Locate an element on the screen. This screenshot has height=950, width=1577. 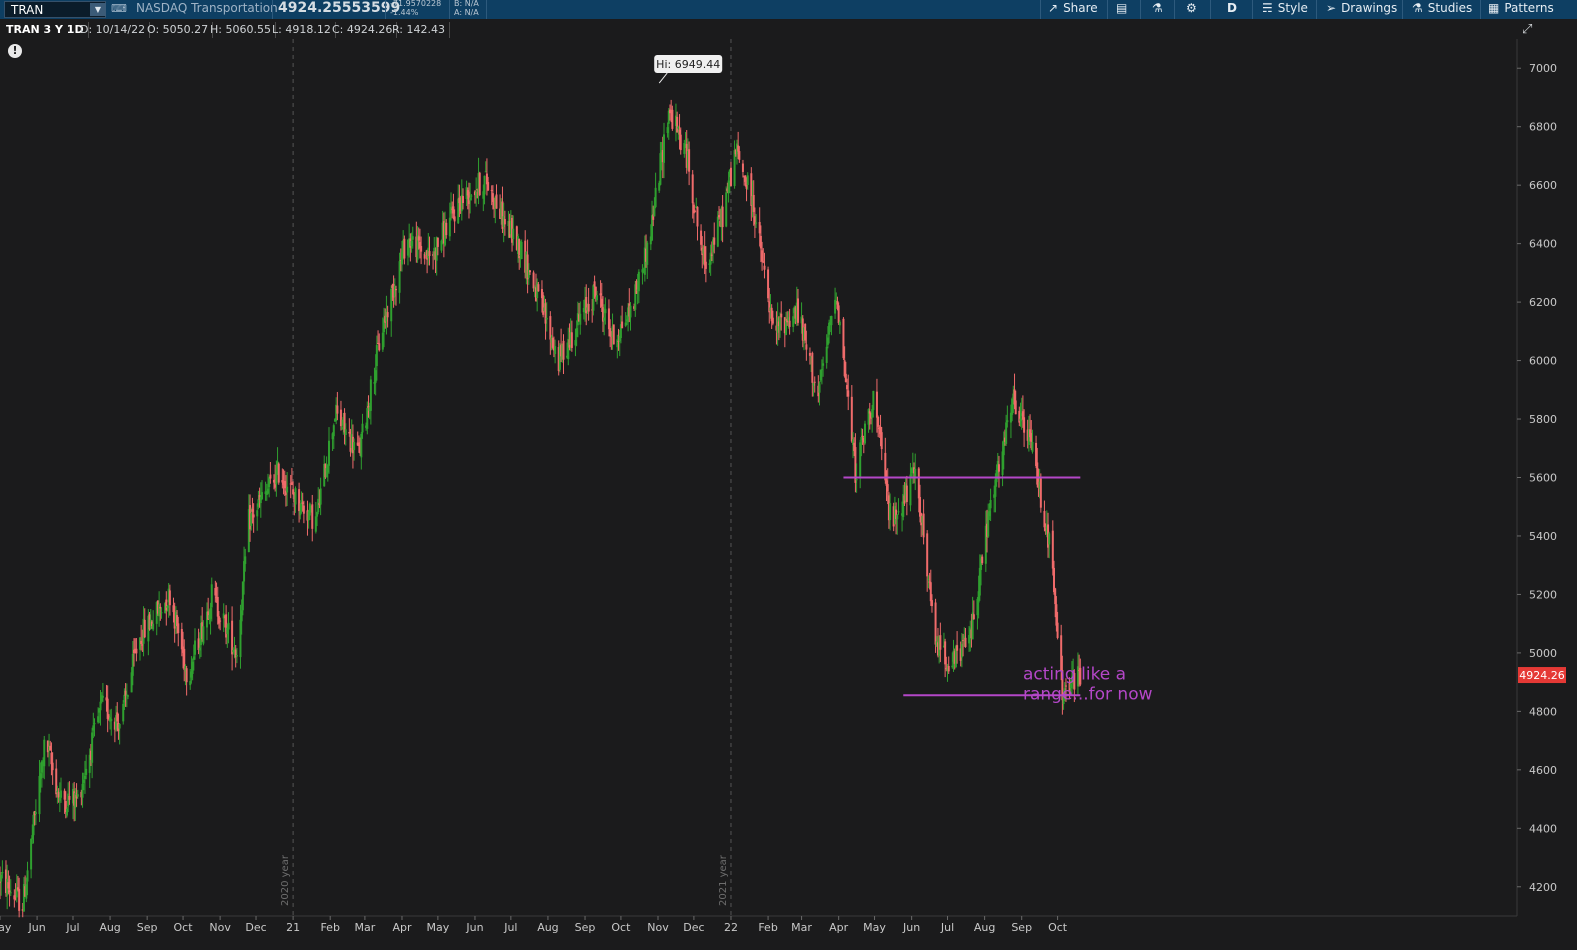
share-icon: ↗ is located at coordinates (1053, 8).